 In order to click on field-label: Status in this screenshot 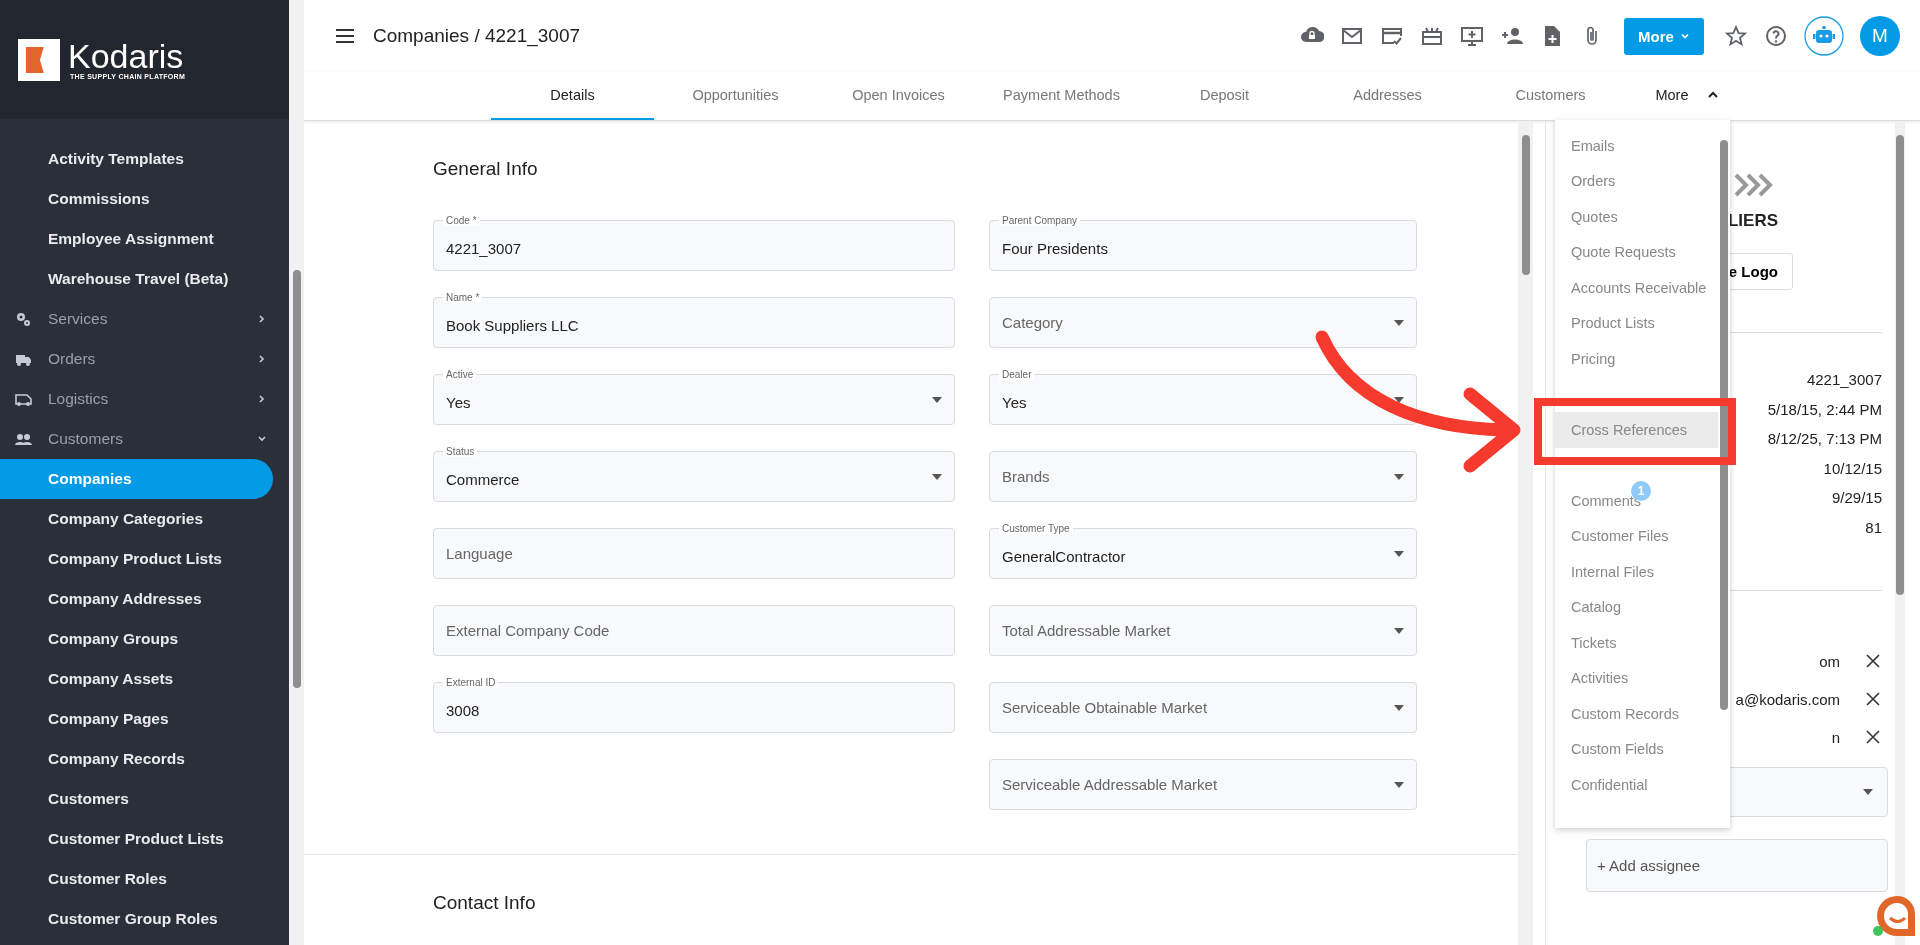, I will do `click(460, 451)`.